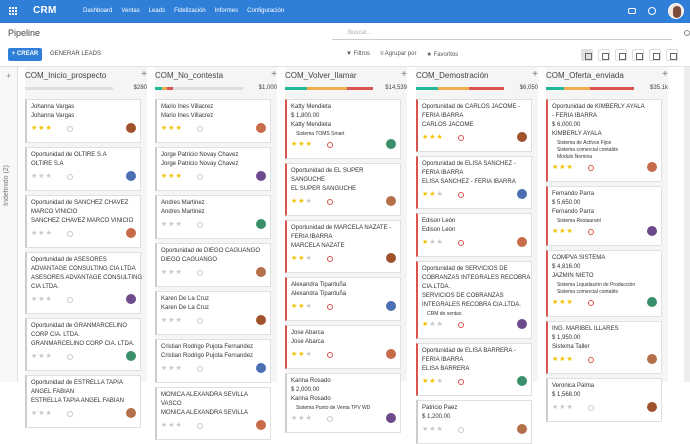 This screenshot has width=690, height=444. I want to click on horizontal-scroll-area, so click(687, 224).